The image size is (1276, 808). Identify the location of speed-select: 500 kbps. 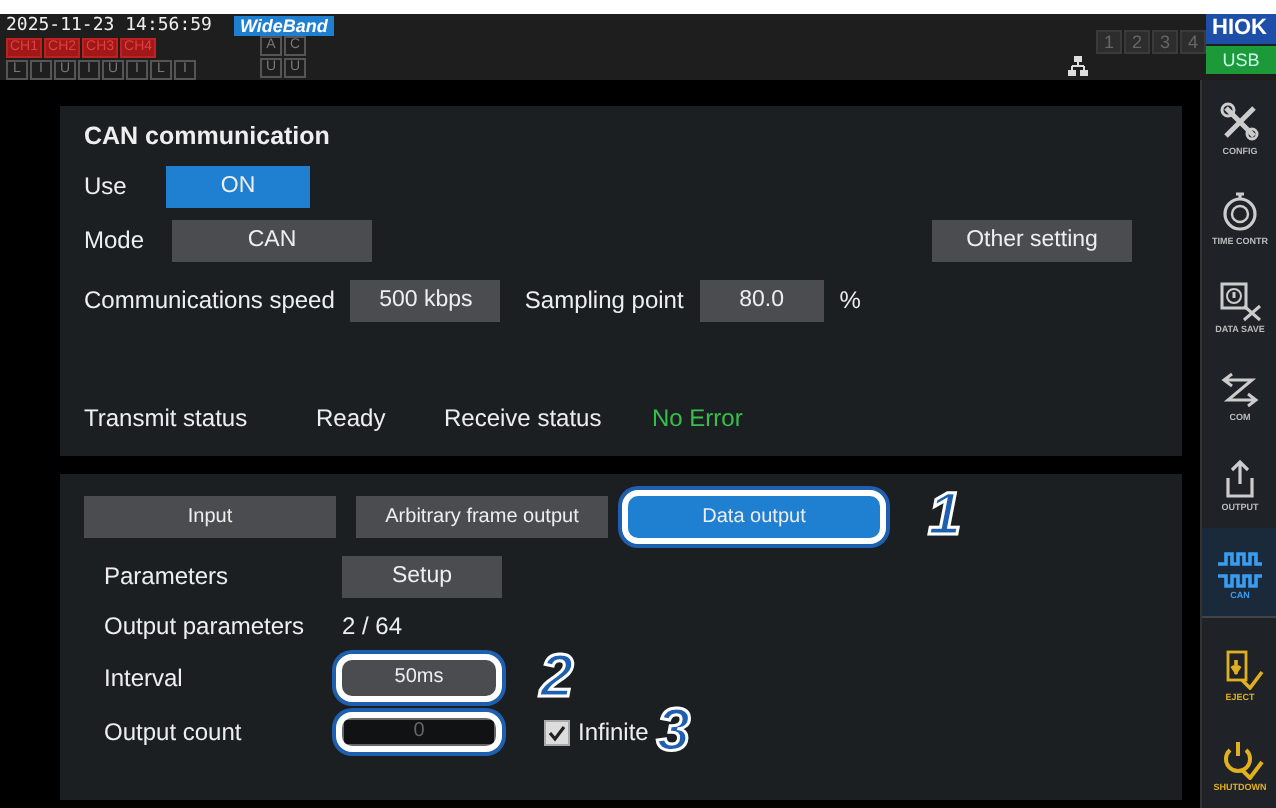
(425, 300).